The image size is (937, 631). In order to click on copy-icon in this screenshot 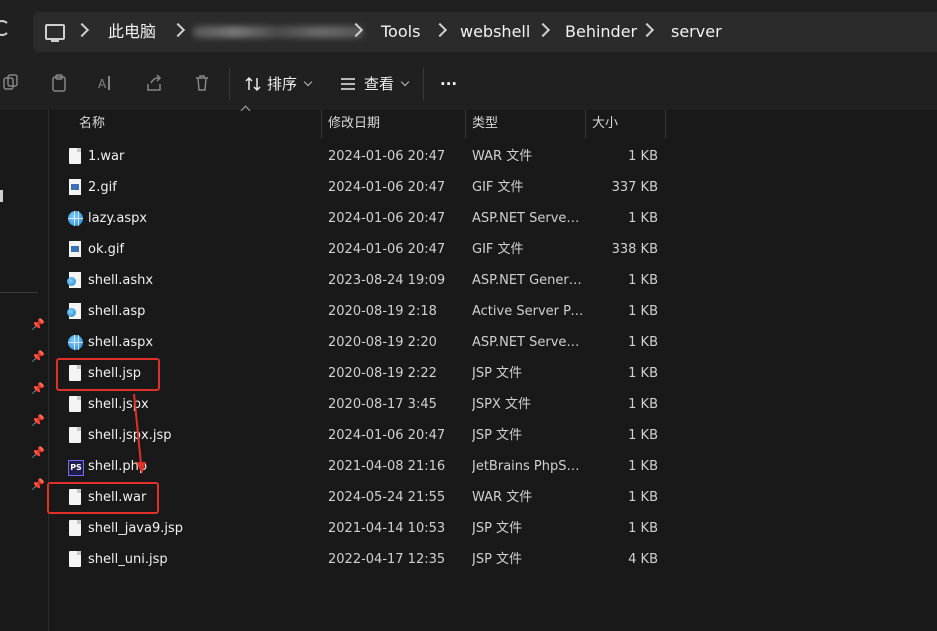, I will do `click(11, 83)`.